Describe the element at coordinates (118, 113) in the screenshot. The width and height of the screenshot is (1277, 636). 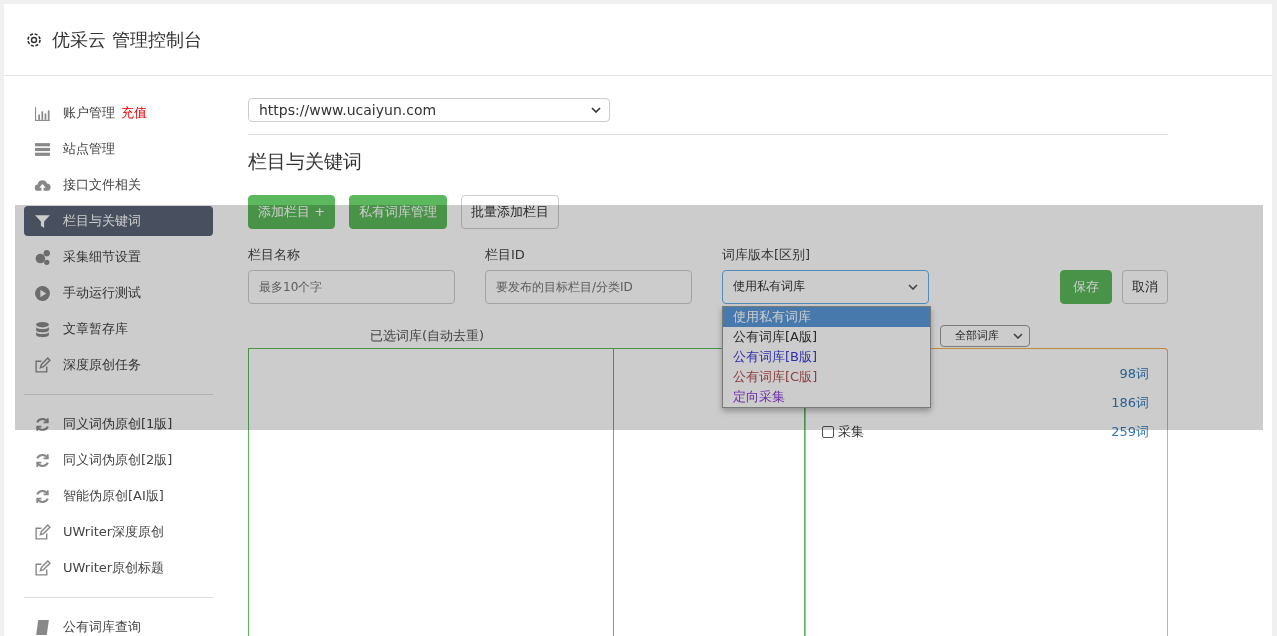
I see `sidebar-item: 账户管理 充值` at that location.